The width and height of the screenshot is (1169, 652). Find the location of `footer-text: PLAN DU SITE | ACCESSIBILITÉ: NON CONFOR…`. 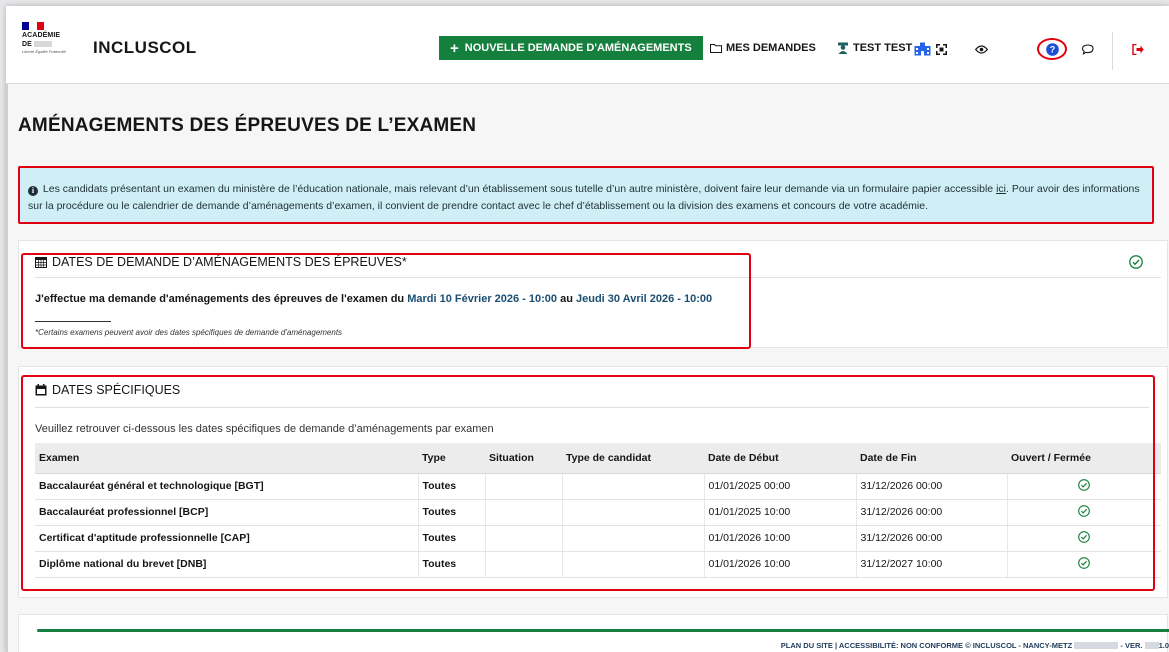

footer-text: PLAN DU SITE | ACCESSIBILITÉ: NON CONFOR… is located at coordinates (926, 645).